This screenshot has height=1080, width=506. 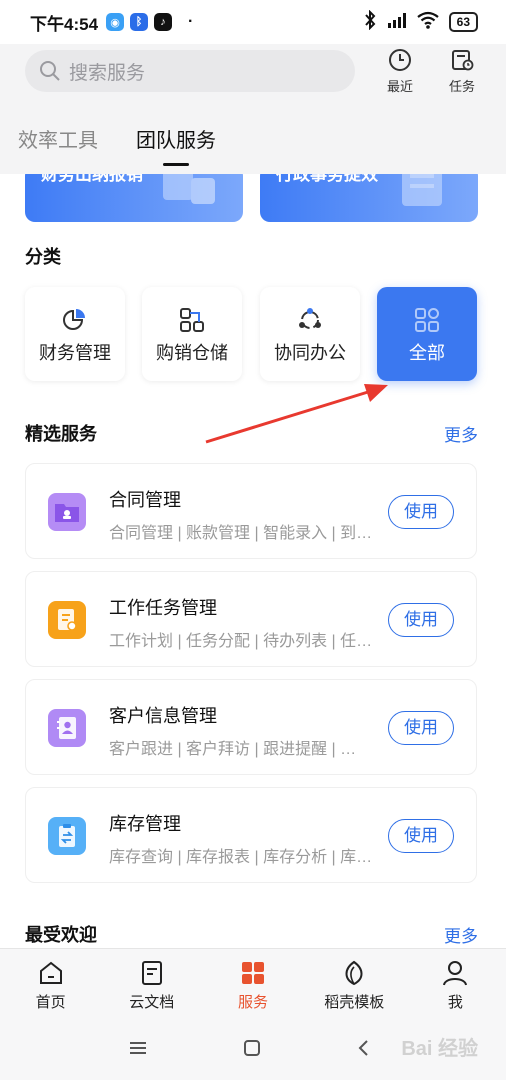 I want to click on popular-more-link: 更多, so click(x=461, y=934).